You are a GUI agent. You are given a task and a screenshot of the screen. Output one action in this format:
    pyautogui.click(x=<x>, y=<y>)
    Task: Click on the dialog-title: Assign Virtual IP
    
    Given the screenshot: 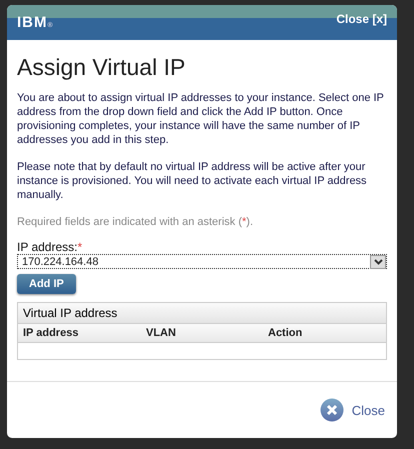 What is the action you would take?
    pyautogui.click(x=101, y=67)
    